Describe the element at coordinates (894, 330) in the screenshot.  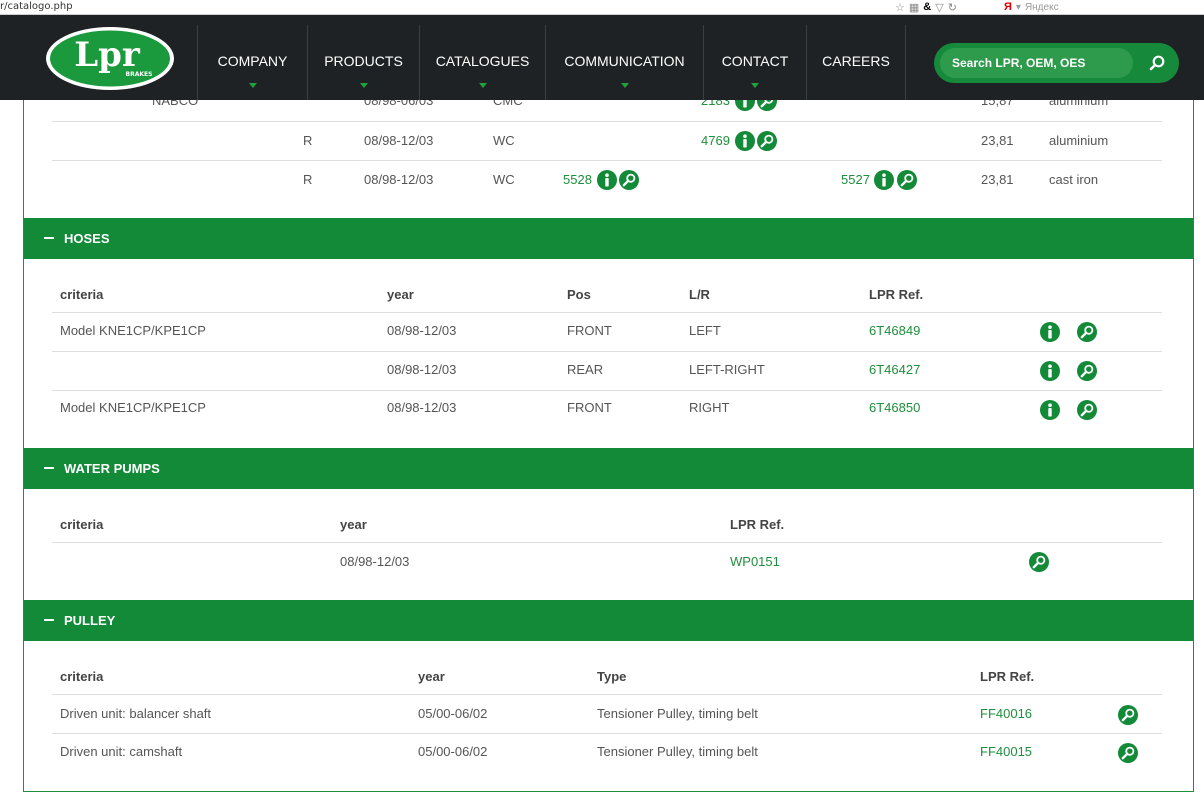
I see `cell-ref: 6T46849` at that location.